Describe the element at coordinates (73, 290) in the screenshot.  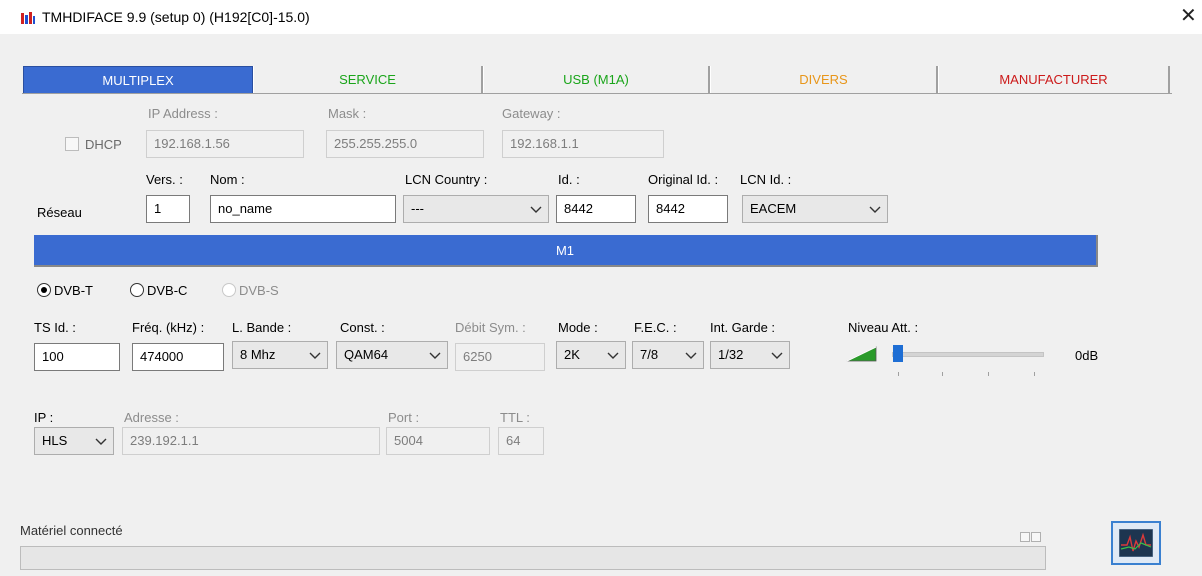
I see `dvbt-label: DVB-T` at that location.